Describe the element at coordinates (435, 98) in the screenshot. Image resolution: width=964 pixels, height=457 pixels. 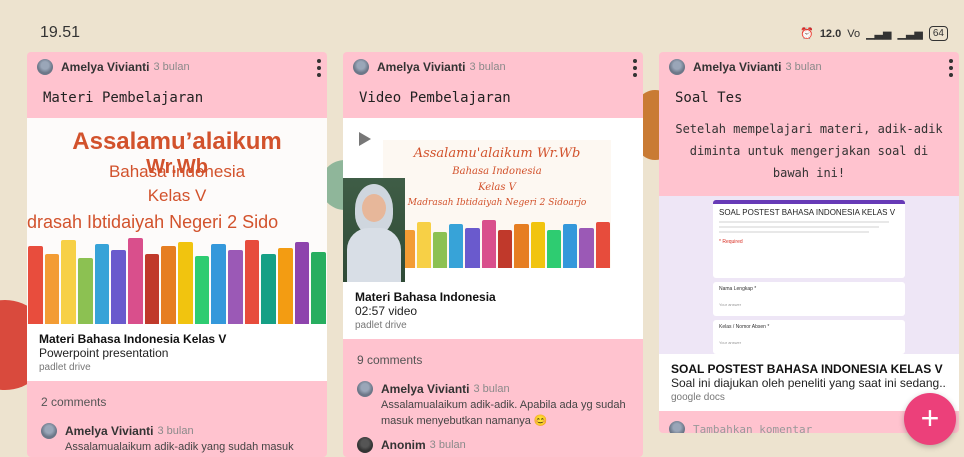
I see `post-title: Video Pembelajaran` at that location.